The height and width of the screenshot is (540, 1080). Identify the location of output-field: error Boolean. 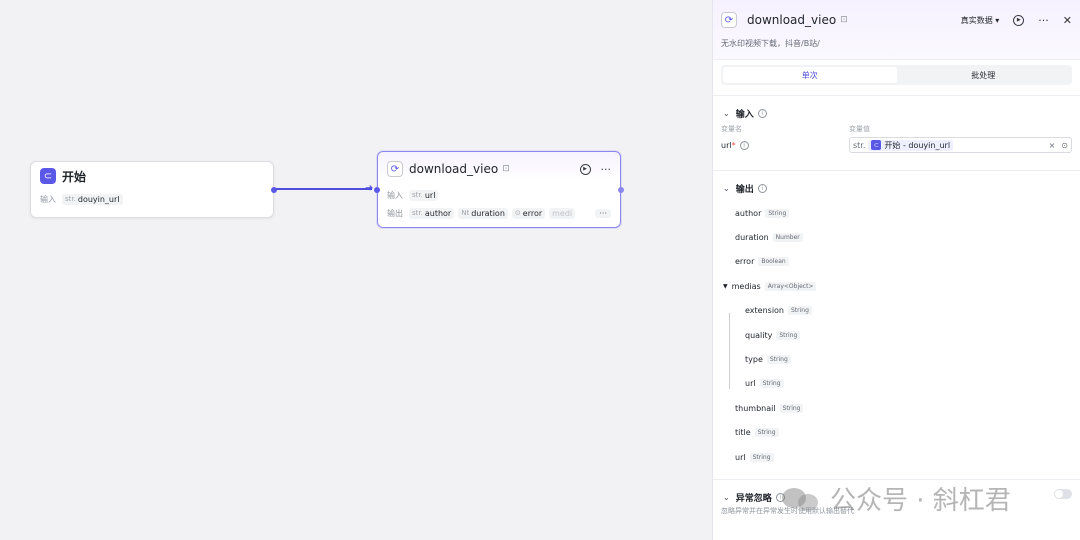
(907, 262).